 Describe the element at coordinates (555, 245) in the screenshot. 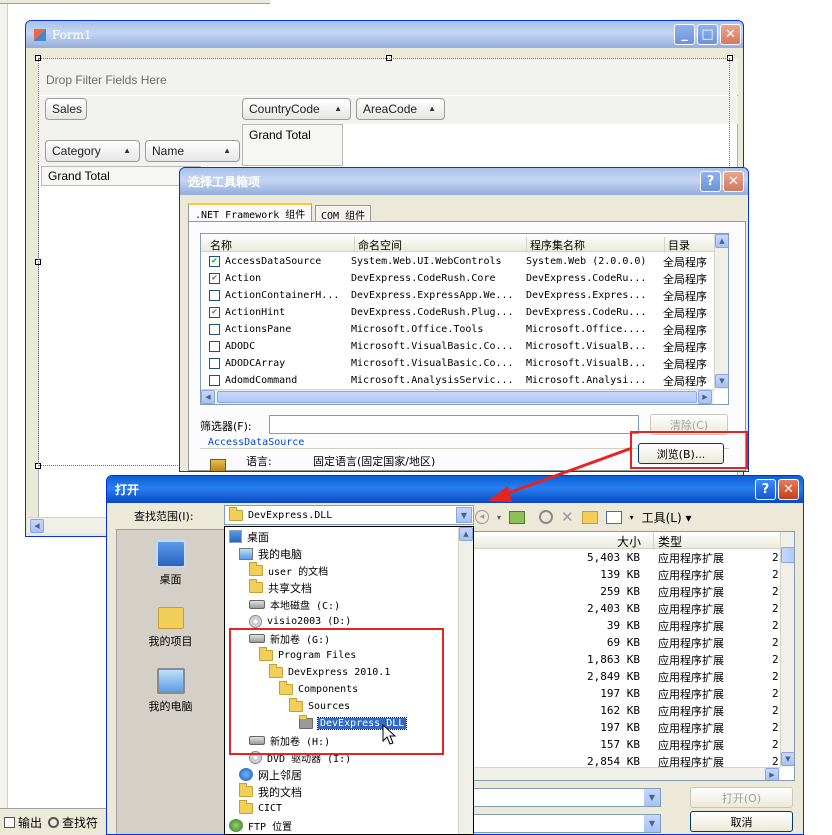

I see `column-assembly-header: 程序集名称` at that location.